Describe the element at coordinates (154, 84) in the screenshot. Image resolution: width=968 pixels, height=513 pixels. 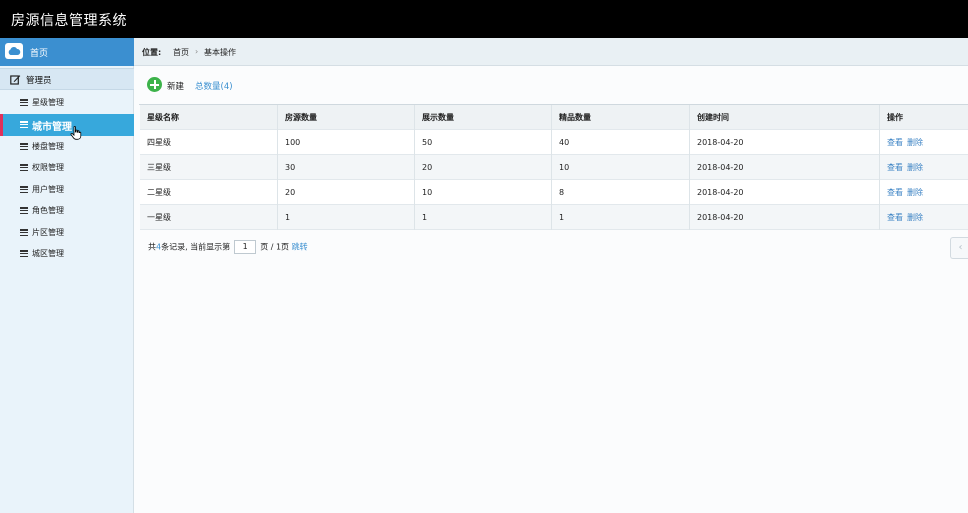
I see `plus-circle-icon` at that location.